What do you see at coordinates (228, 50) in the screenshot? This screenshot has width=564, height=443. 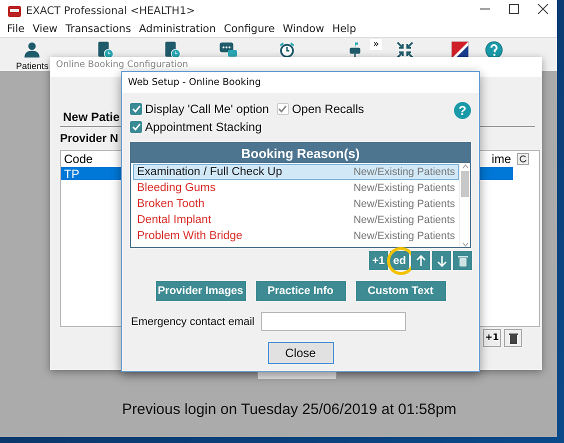 I see `chat-icon` at bounding box center [228, 50].